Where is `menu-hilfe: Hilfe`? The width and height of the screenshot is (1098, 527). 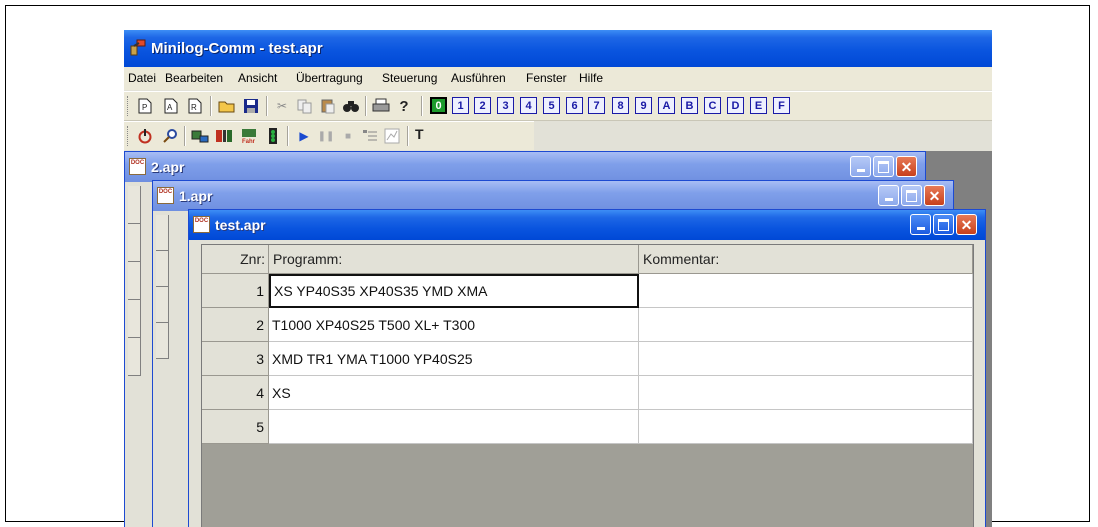 menu-hilfe: Hilfe is located at coordinates (591, 78).